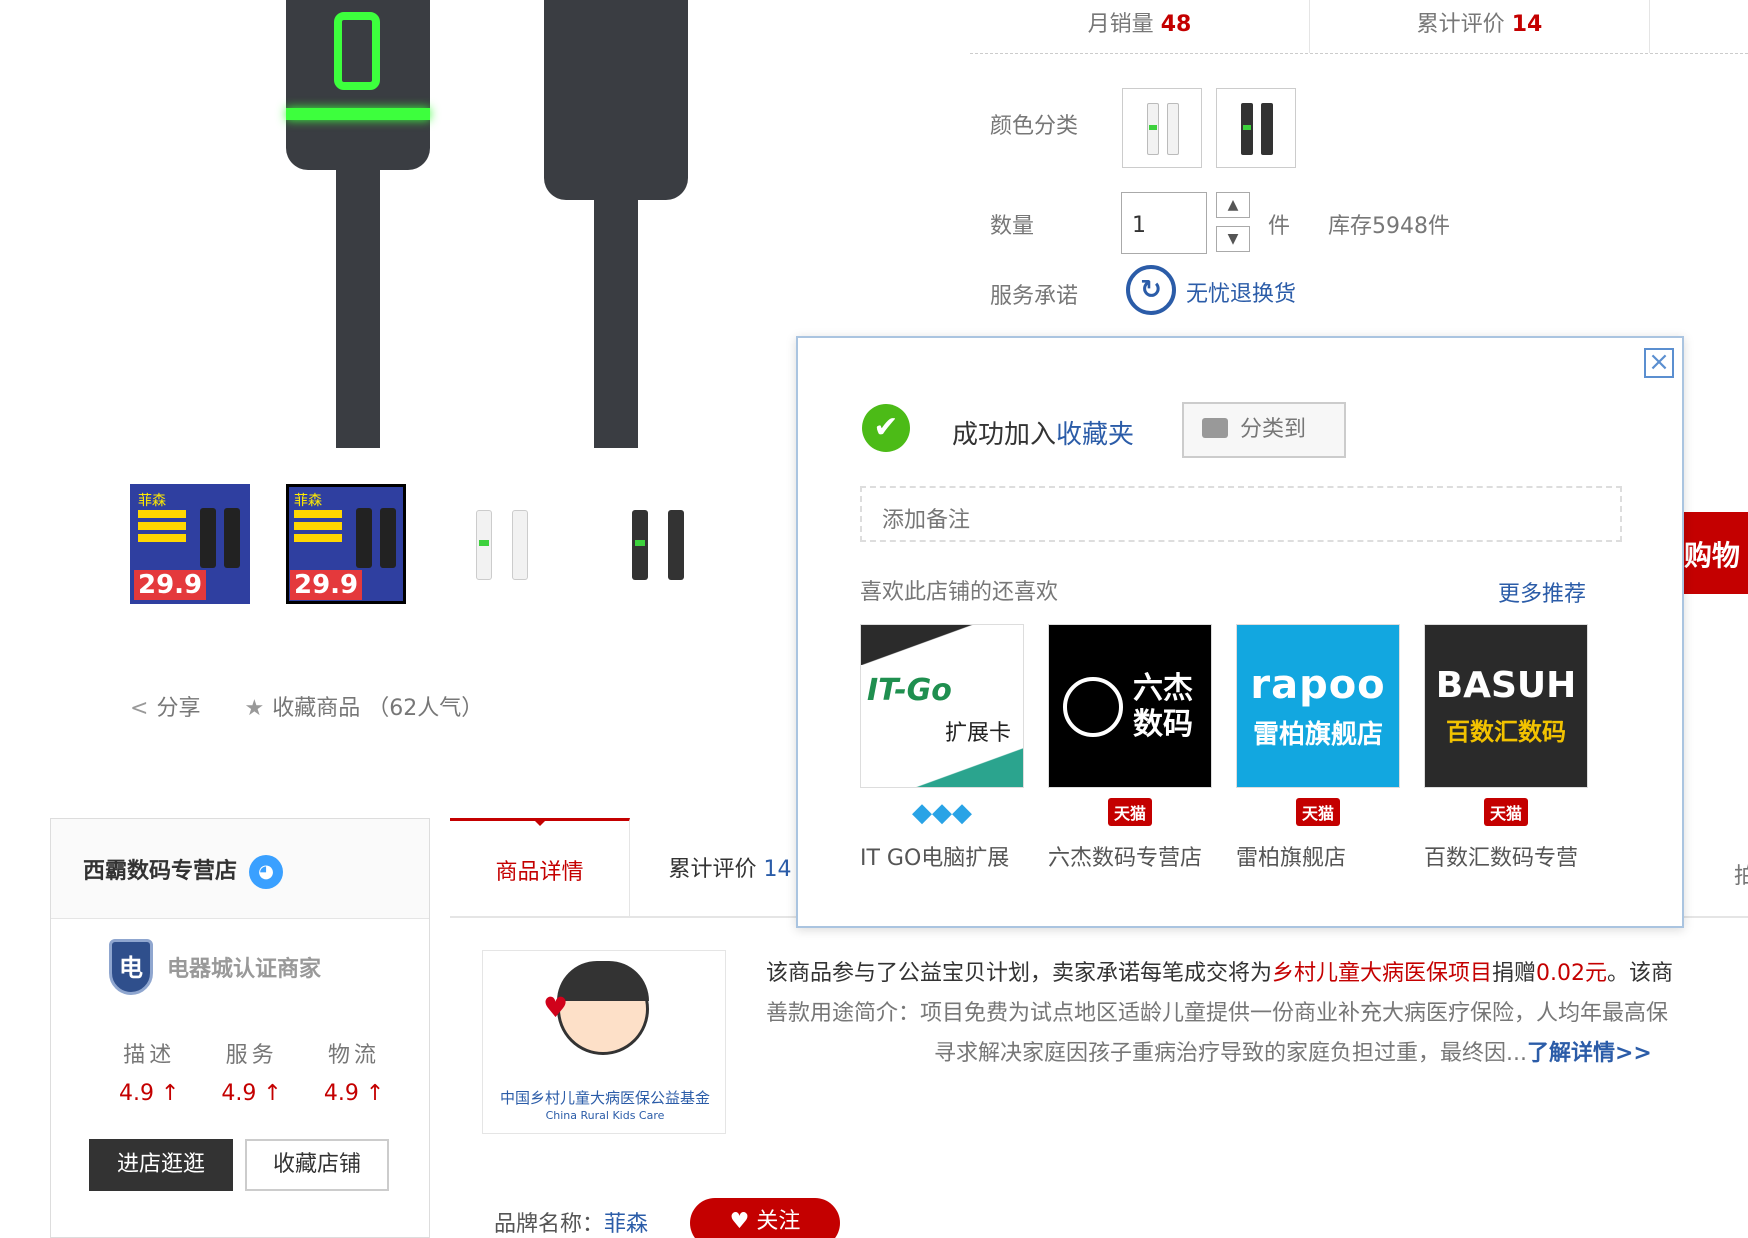 This screenshot has width=1748, height=1238. What do you see at coordinates (942, 813) in the screenshot?
I see `diamond-icon: ◆◆◆` at bounding box center [942, 813].